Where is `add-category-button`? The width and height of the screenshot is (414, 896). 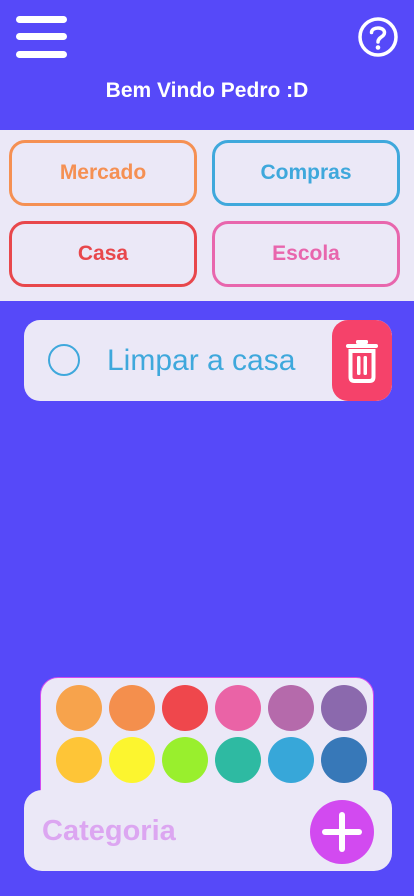
add-category-button is located at coordinates (342, 832).